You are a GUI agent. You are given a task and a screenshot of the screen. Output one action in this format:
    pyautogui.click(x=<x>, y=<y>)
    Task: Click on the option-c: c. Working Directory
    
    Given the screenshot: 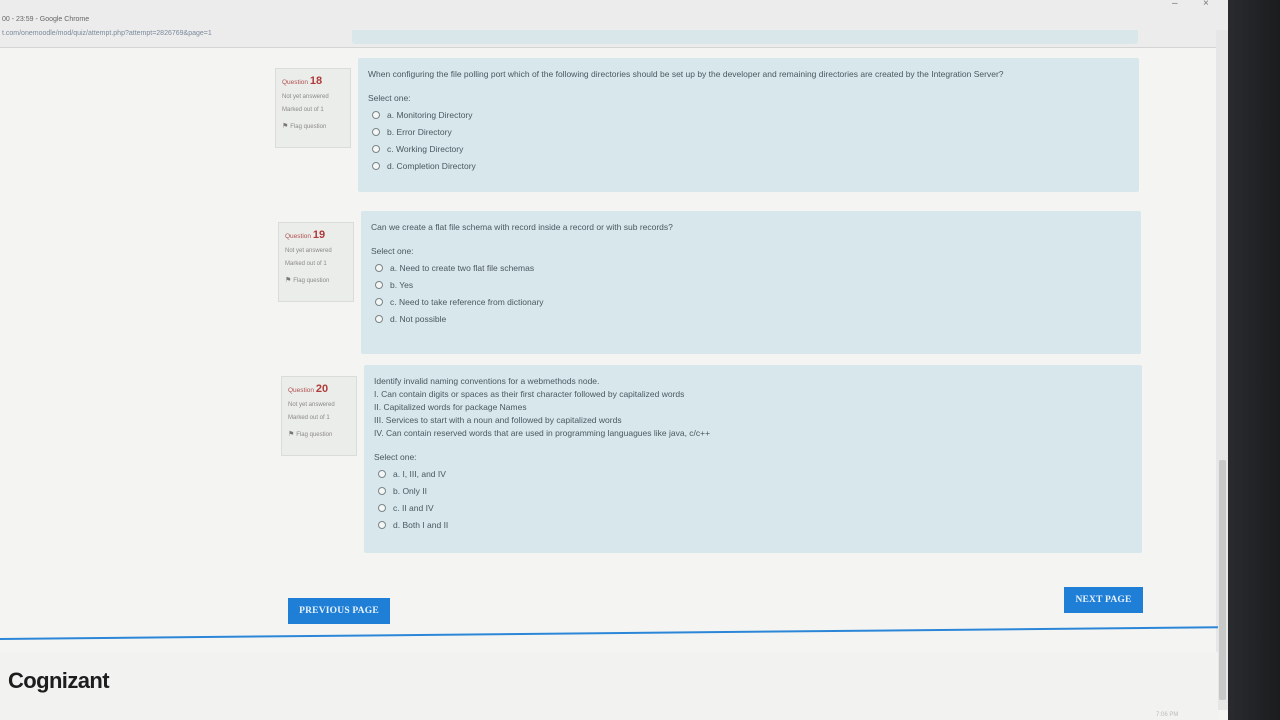 What is the action you would take?
    pyautogui.click(x=750, y=149)
    